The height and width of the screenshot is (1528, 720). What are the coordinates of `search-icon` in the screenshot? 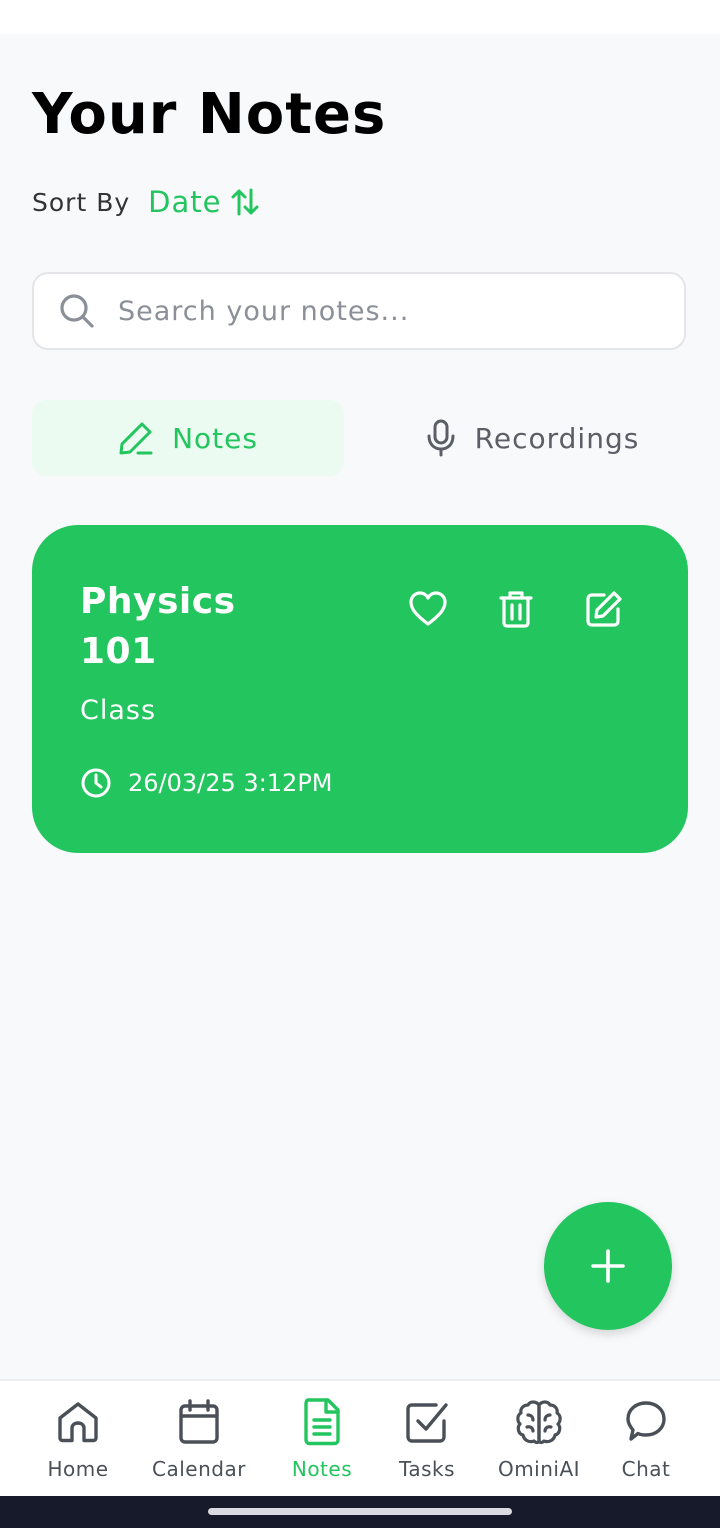 It's located at (77, 311).